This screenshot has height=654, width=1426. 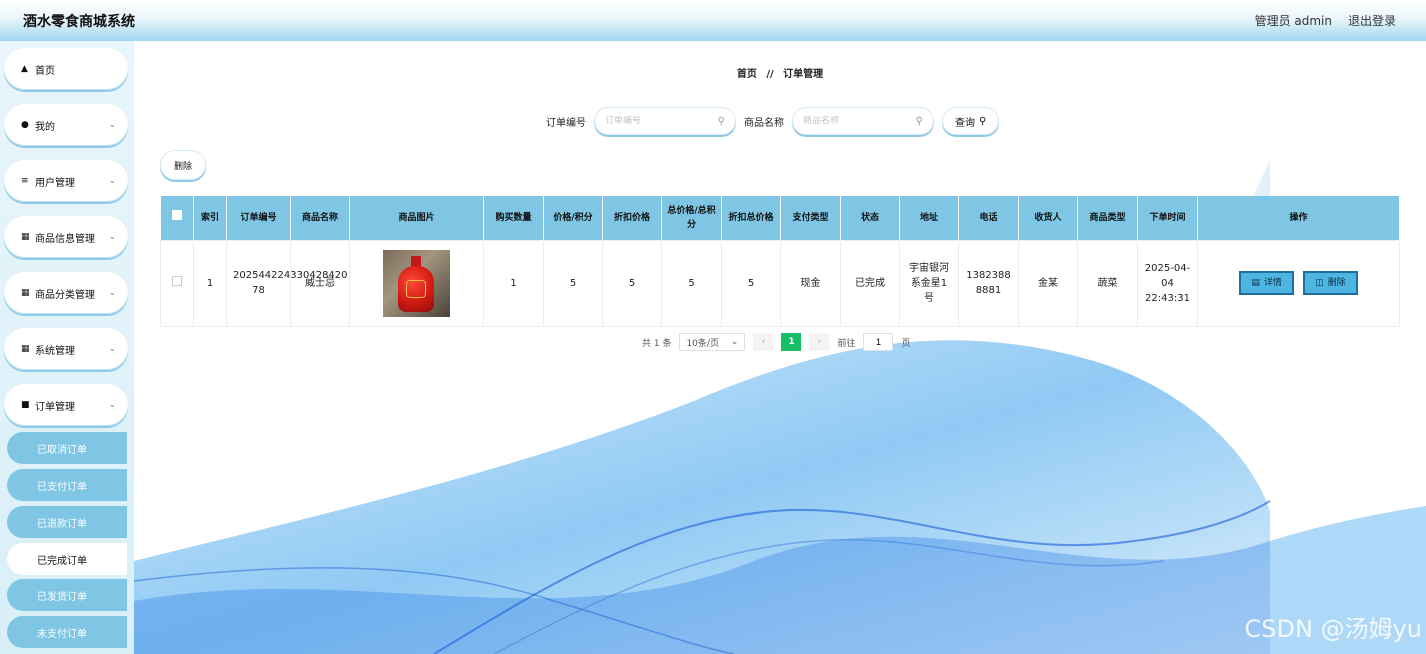 I want to click on breadcrumb-home: 首页, so click(x=747, y=74).